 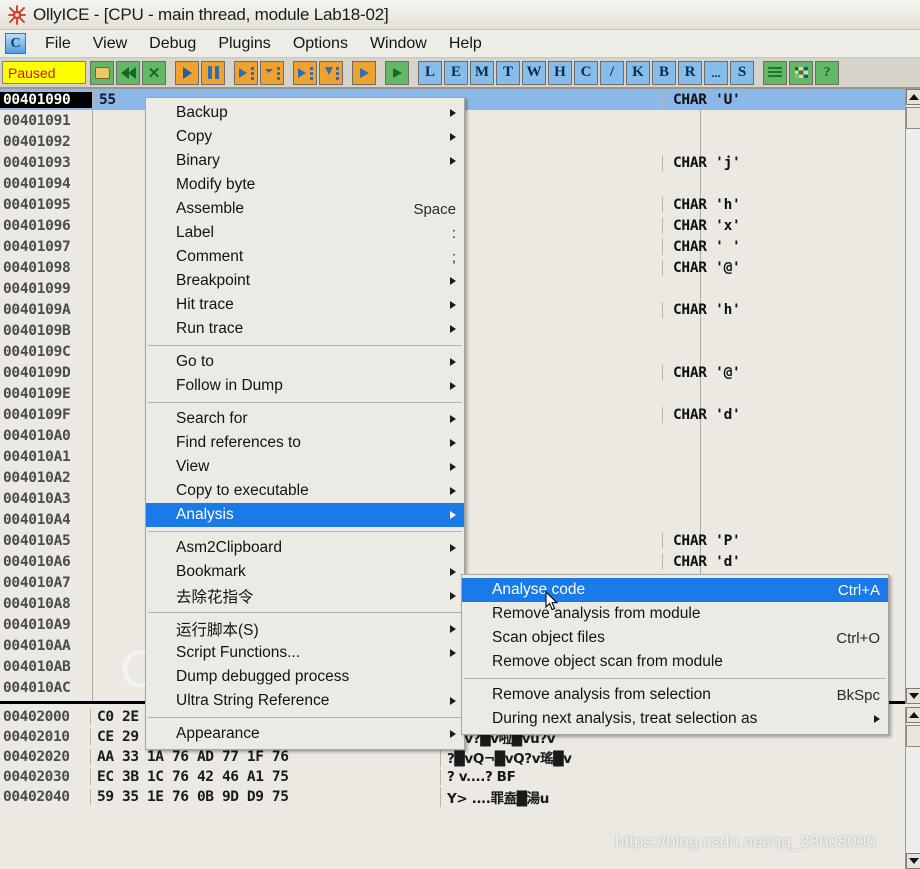 What do you see at coordinates (827, 72) in the screenshot?
I see `help-icon: ?` at bounding box center [827, 72].